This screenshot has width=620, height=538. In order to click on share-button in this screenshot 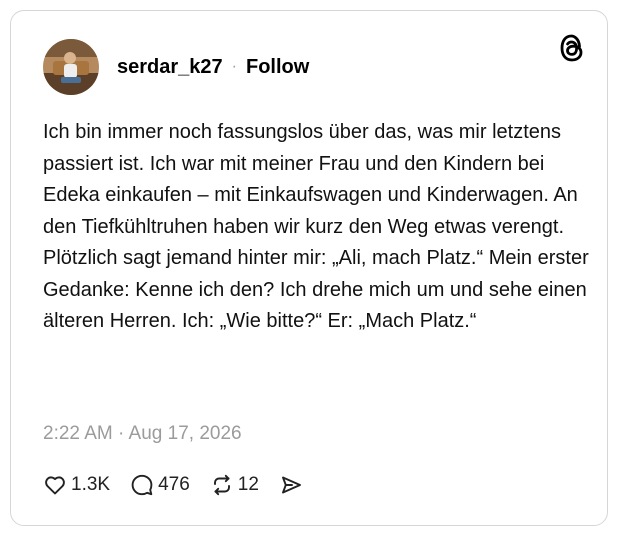, I will do `click(291, 485)`.